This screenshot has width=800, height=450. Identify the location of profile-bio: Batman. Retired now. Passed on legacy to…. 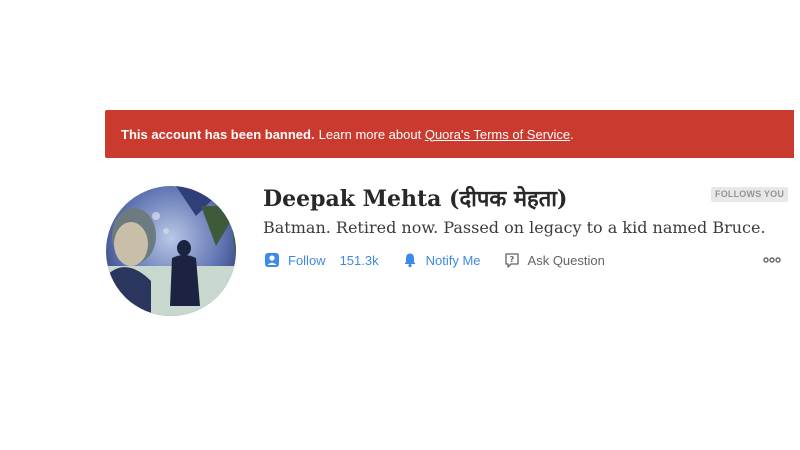
(514, 227).